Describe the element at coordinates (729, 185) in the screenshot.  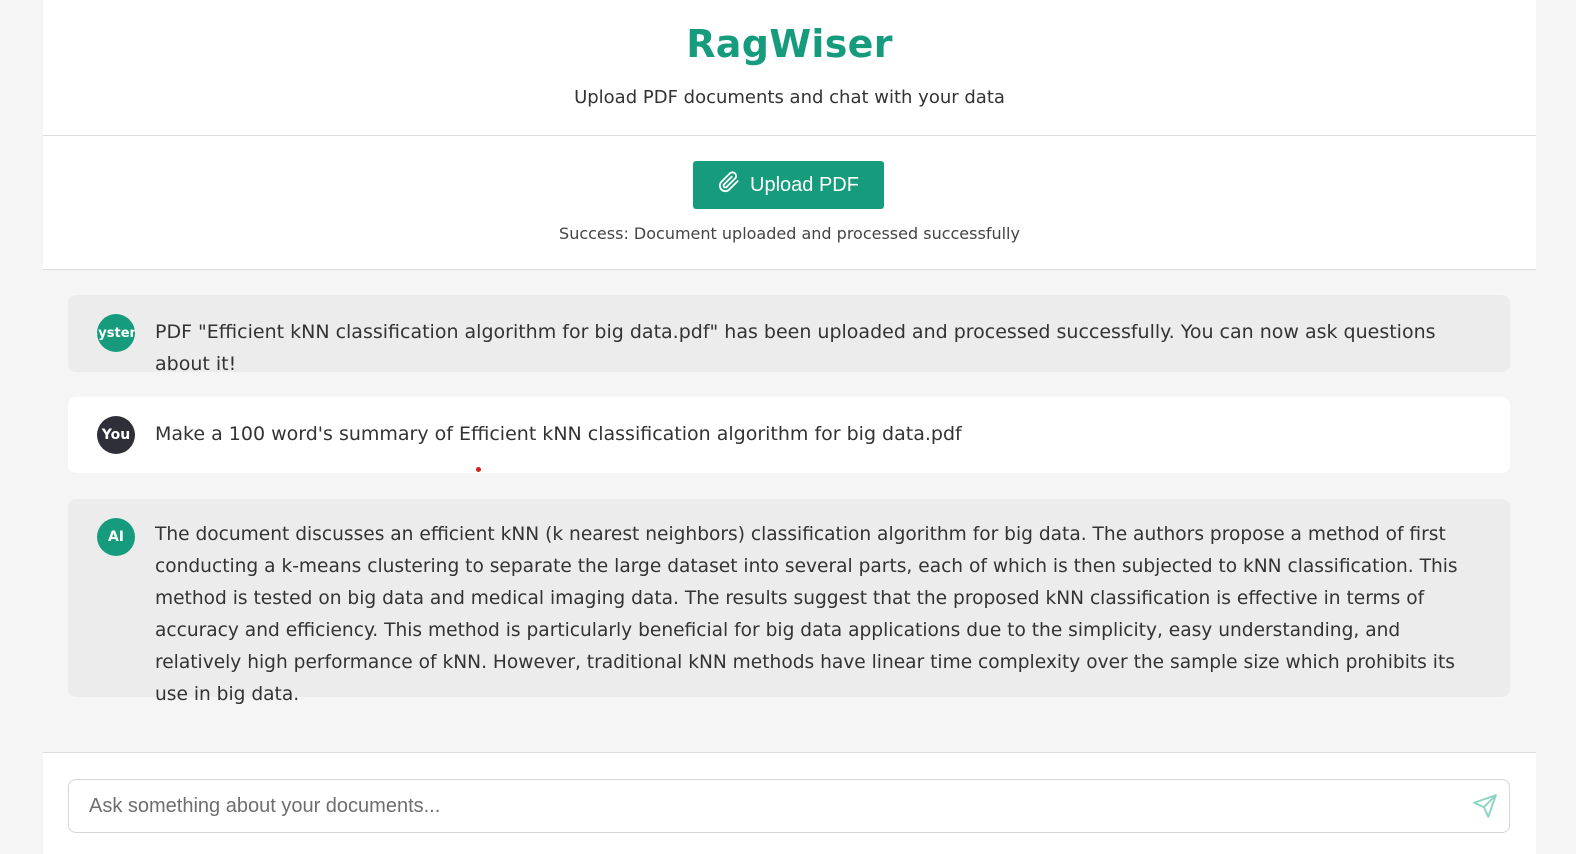
I see `paperclip-icon` at that location.